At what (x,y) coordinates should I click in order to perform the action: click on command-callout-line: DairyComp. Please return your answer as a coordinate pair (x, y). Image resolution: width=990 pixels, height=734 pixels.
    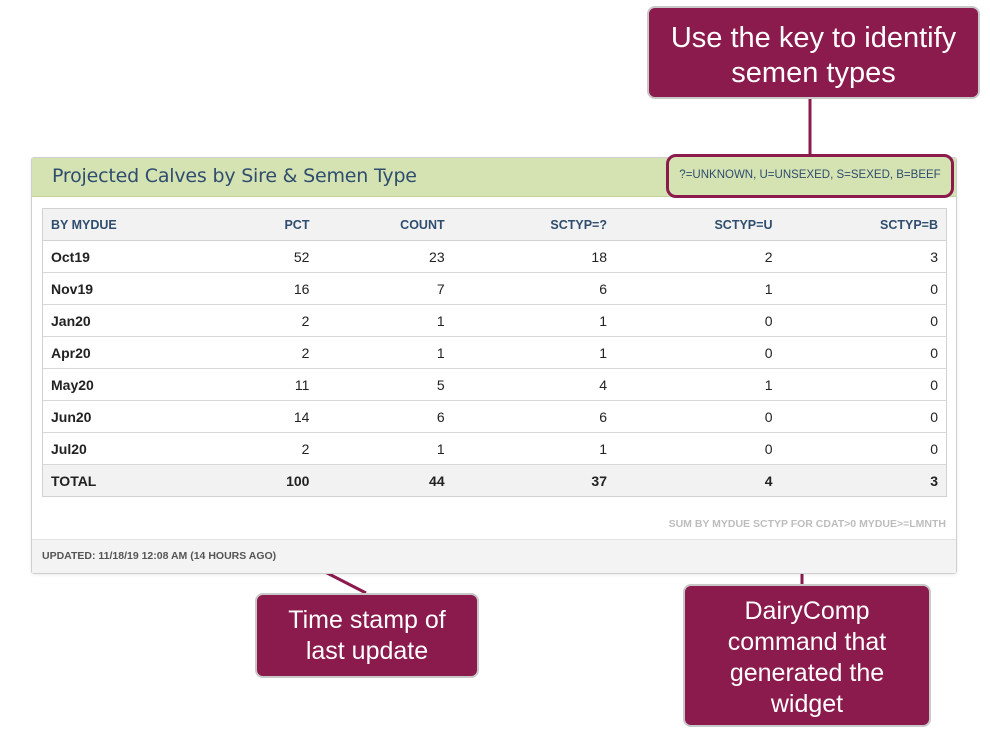
    Looking at the image, I should click on (807, 611).